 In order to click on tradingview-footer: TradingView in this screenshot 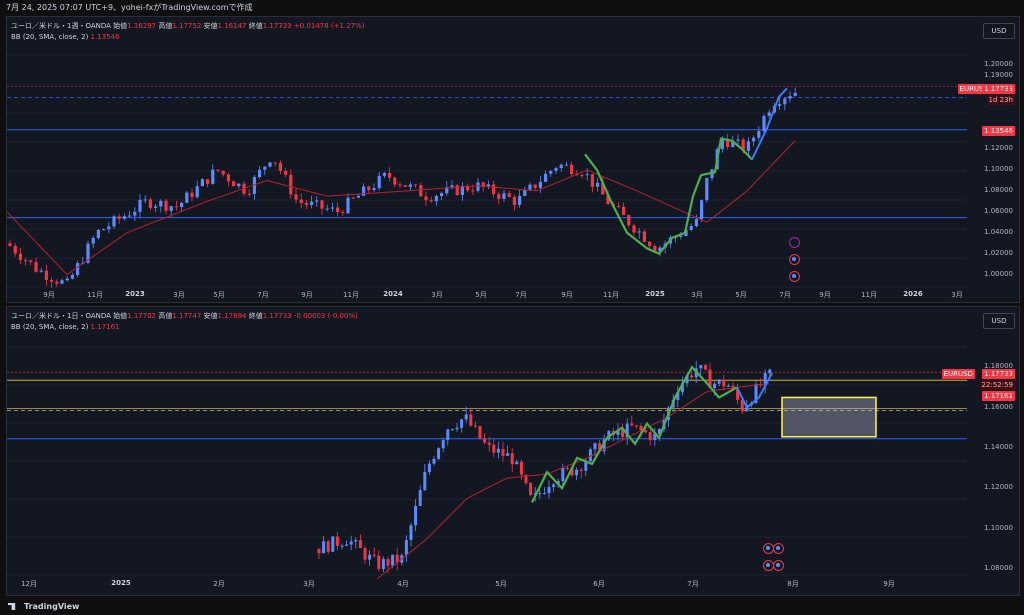, I will do `click(512, 606)`.